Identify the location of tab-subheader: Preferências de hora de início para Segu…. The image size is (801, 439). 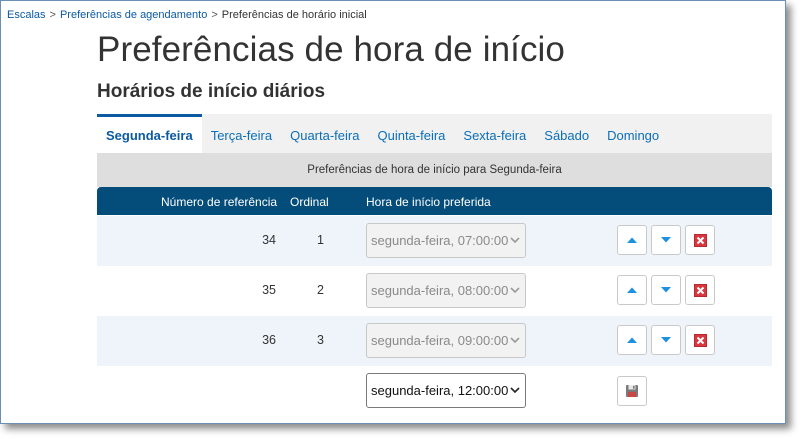
(434, 170).